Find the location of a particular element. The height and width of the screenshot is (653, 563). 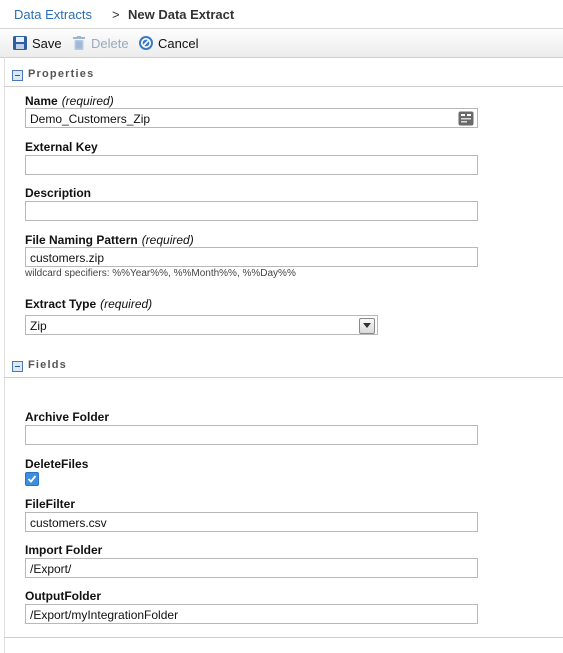

file-naming-pattern-field: customers.zip is located at coordinates (251, 257).